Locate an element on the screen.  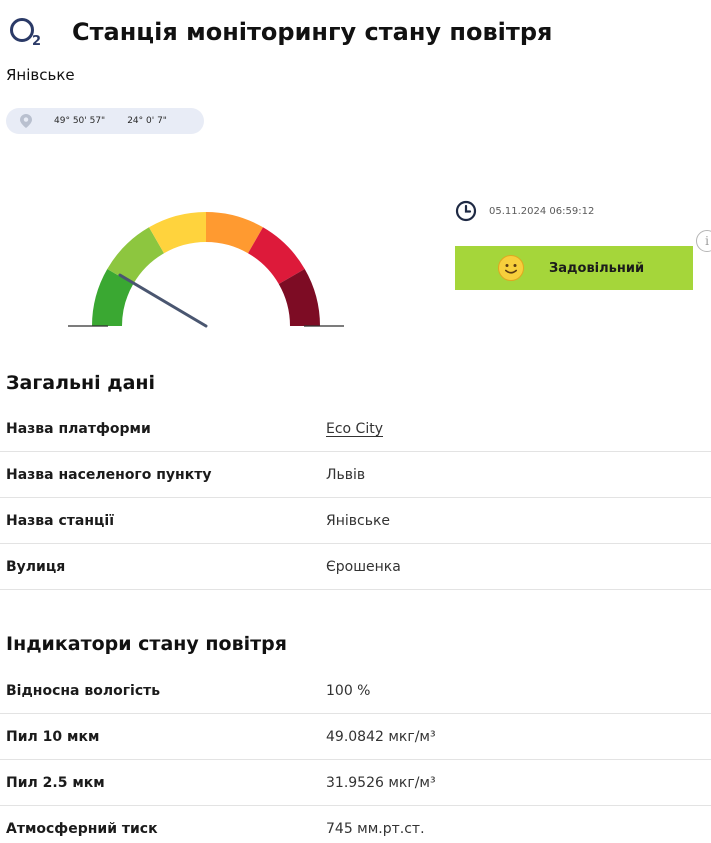
platform-link: Eco City is located at coordinates (351, 429).